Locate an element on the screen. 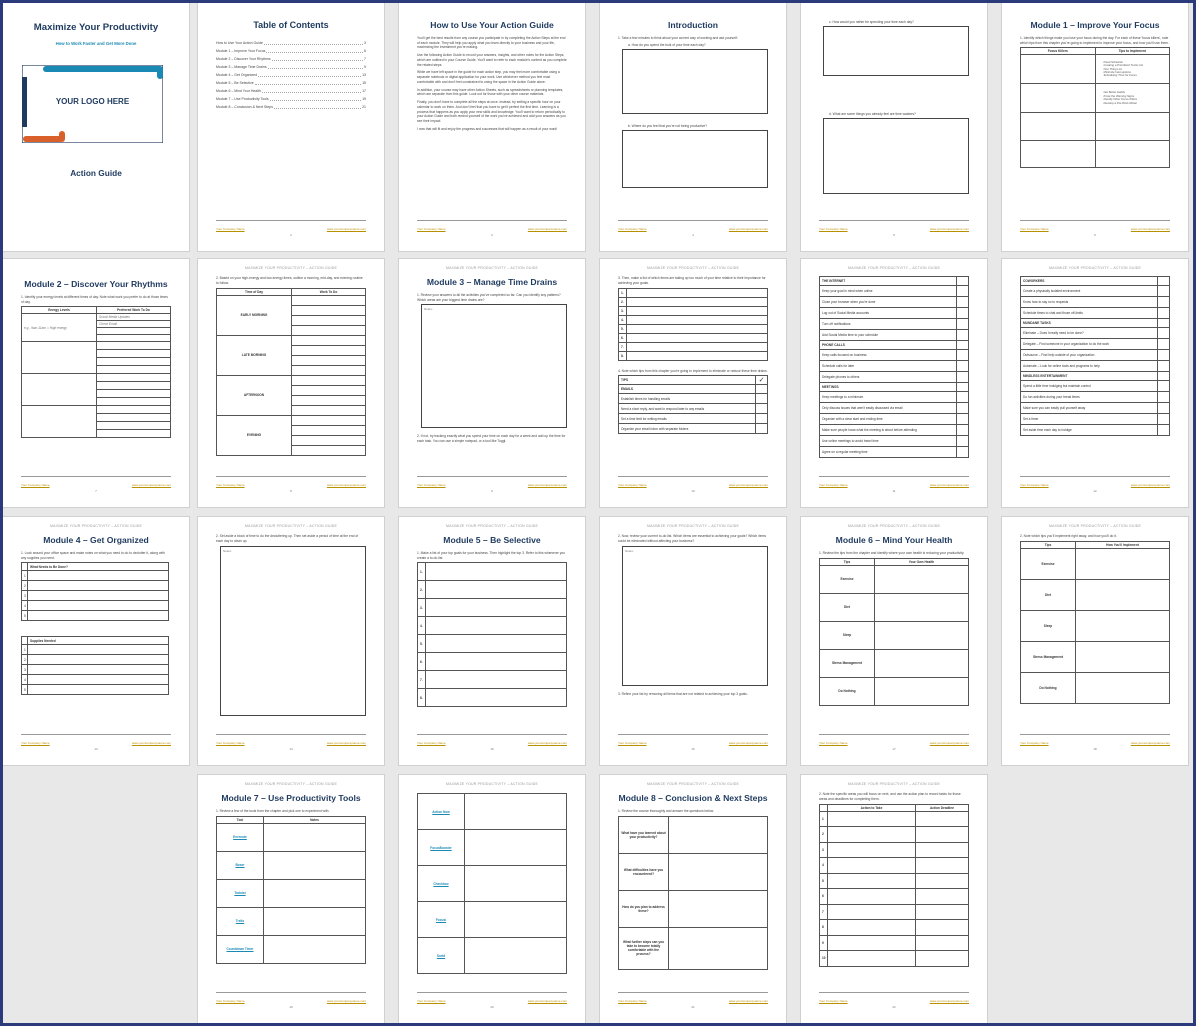 This screenshot has width=1196, height=1026. toc-entry: How to Use Your Action Guide 3 is located at coordinates (291, 43).